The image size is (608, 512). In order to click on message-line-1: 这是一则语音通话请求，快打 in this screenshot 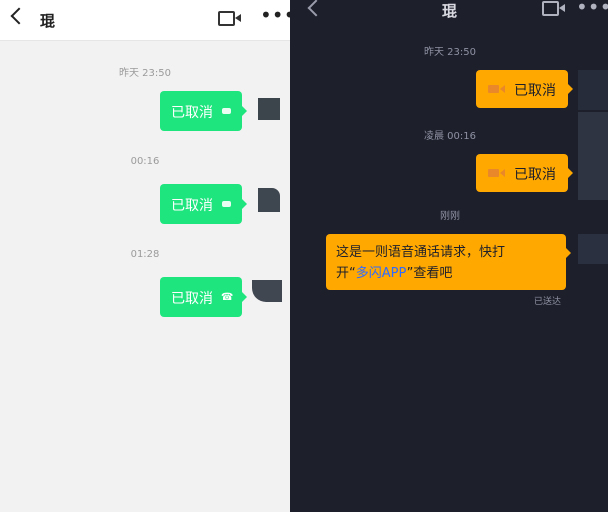, I will do `click(421, 252)`.